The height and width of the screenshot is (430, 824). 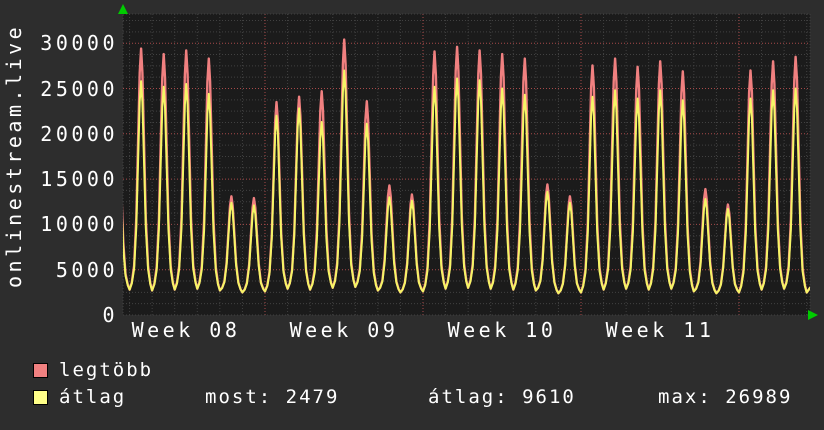 I want to click on axis-arrow-right-icon, so click(x=813, y=315).